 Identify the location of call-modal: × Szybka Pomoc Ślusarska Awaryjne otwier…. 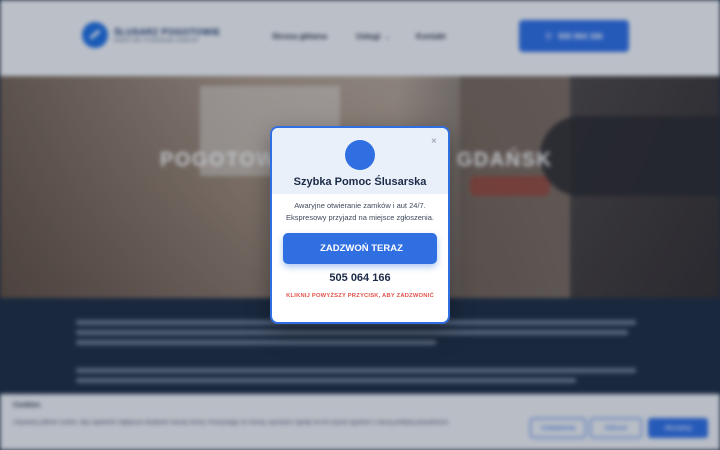
(360, 225).